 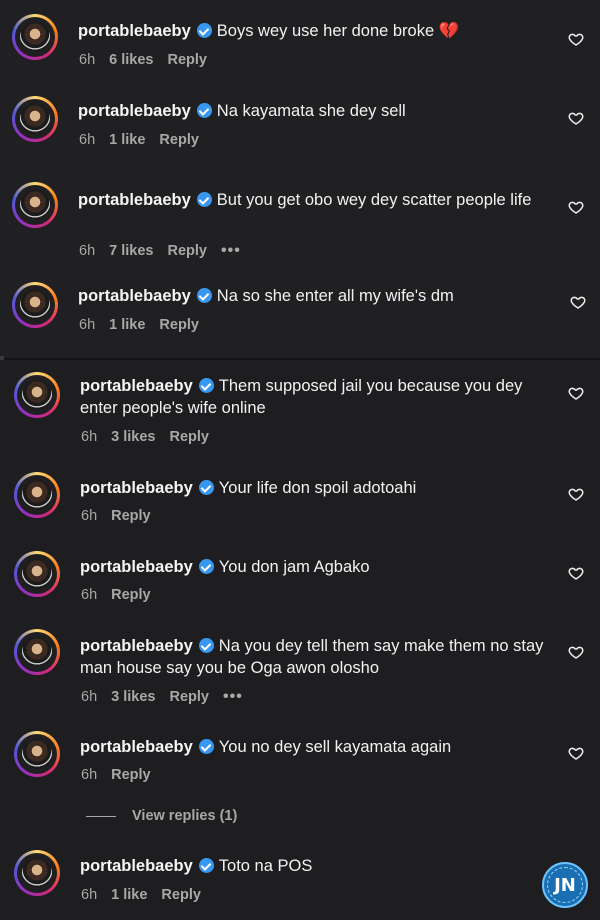 I want to click on view-replies-button: View replies (1), so click(x=161, y=816).